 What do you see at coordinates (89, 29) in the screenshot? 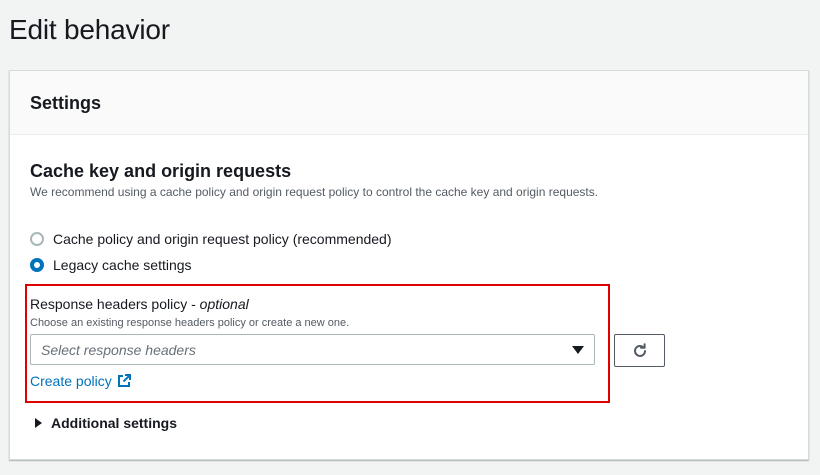
I see `page-title: Edit behavior` at bounding box center [89, 29].